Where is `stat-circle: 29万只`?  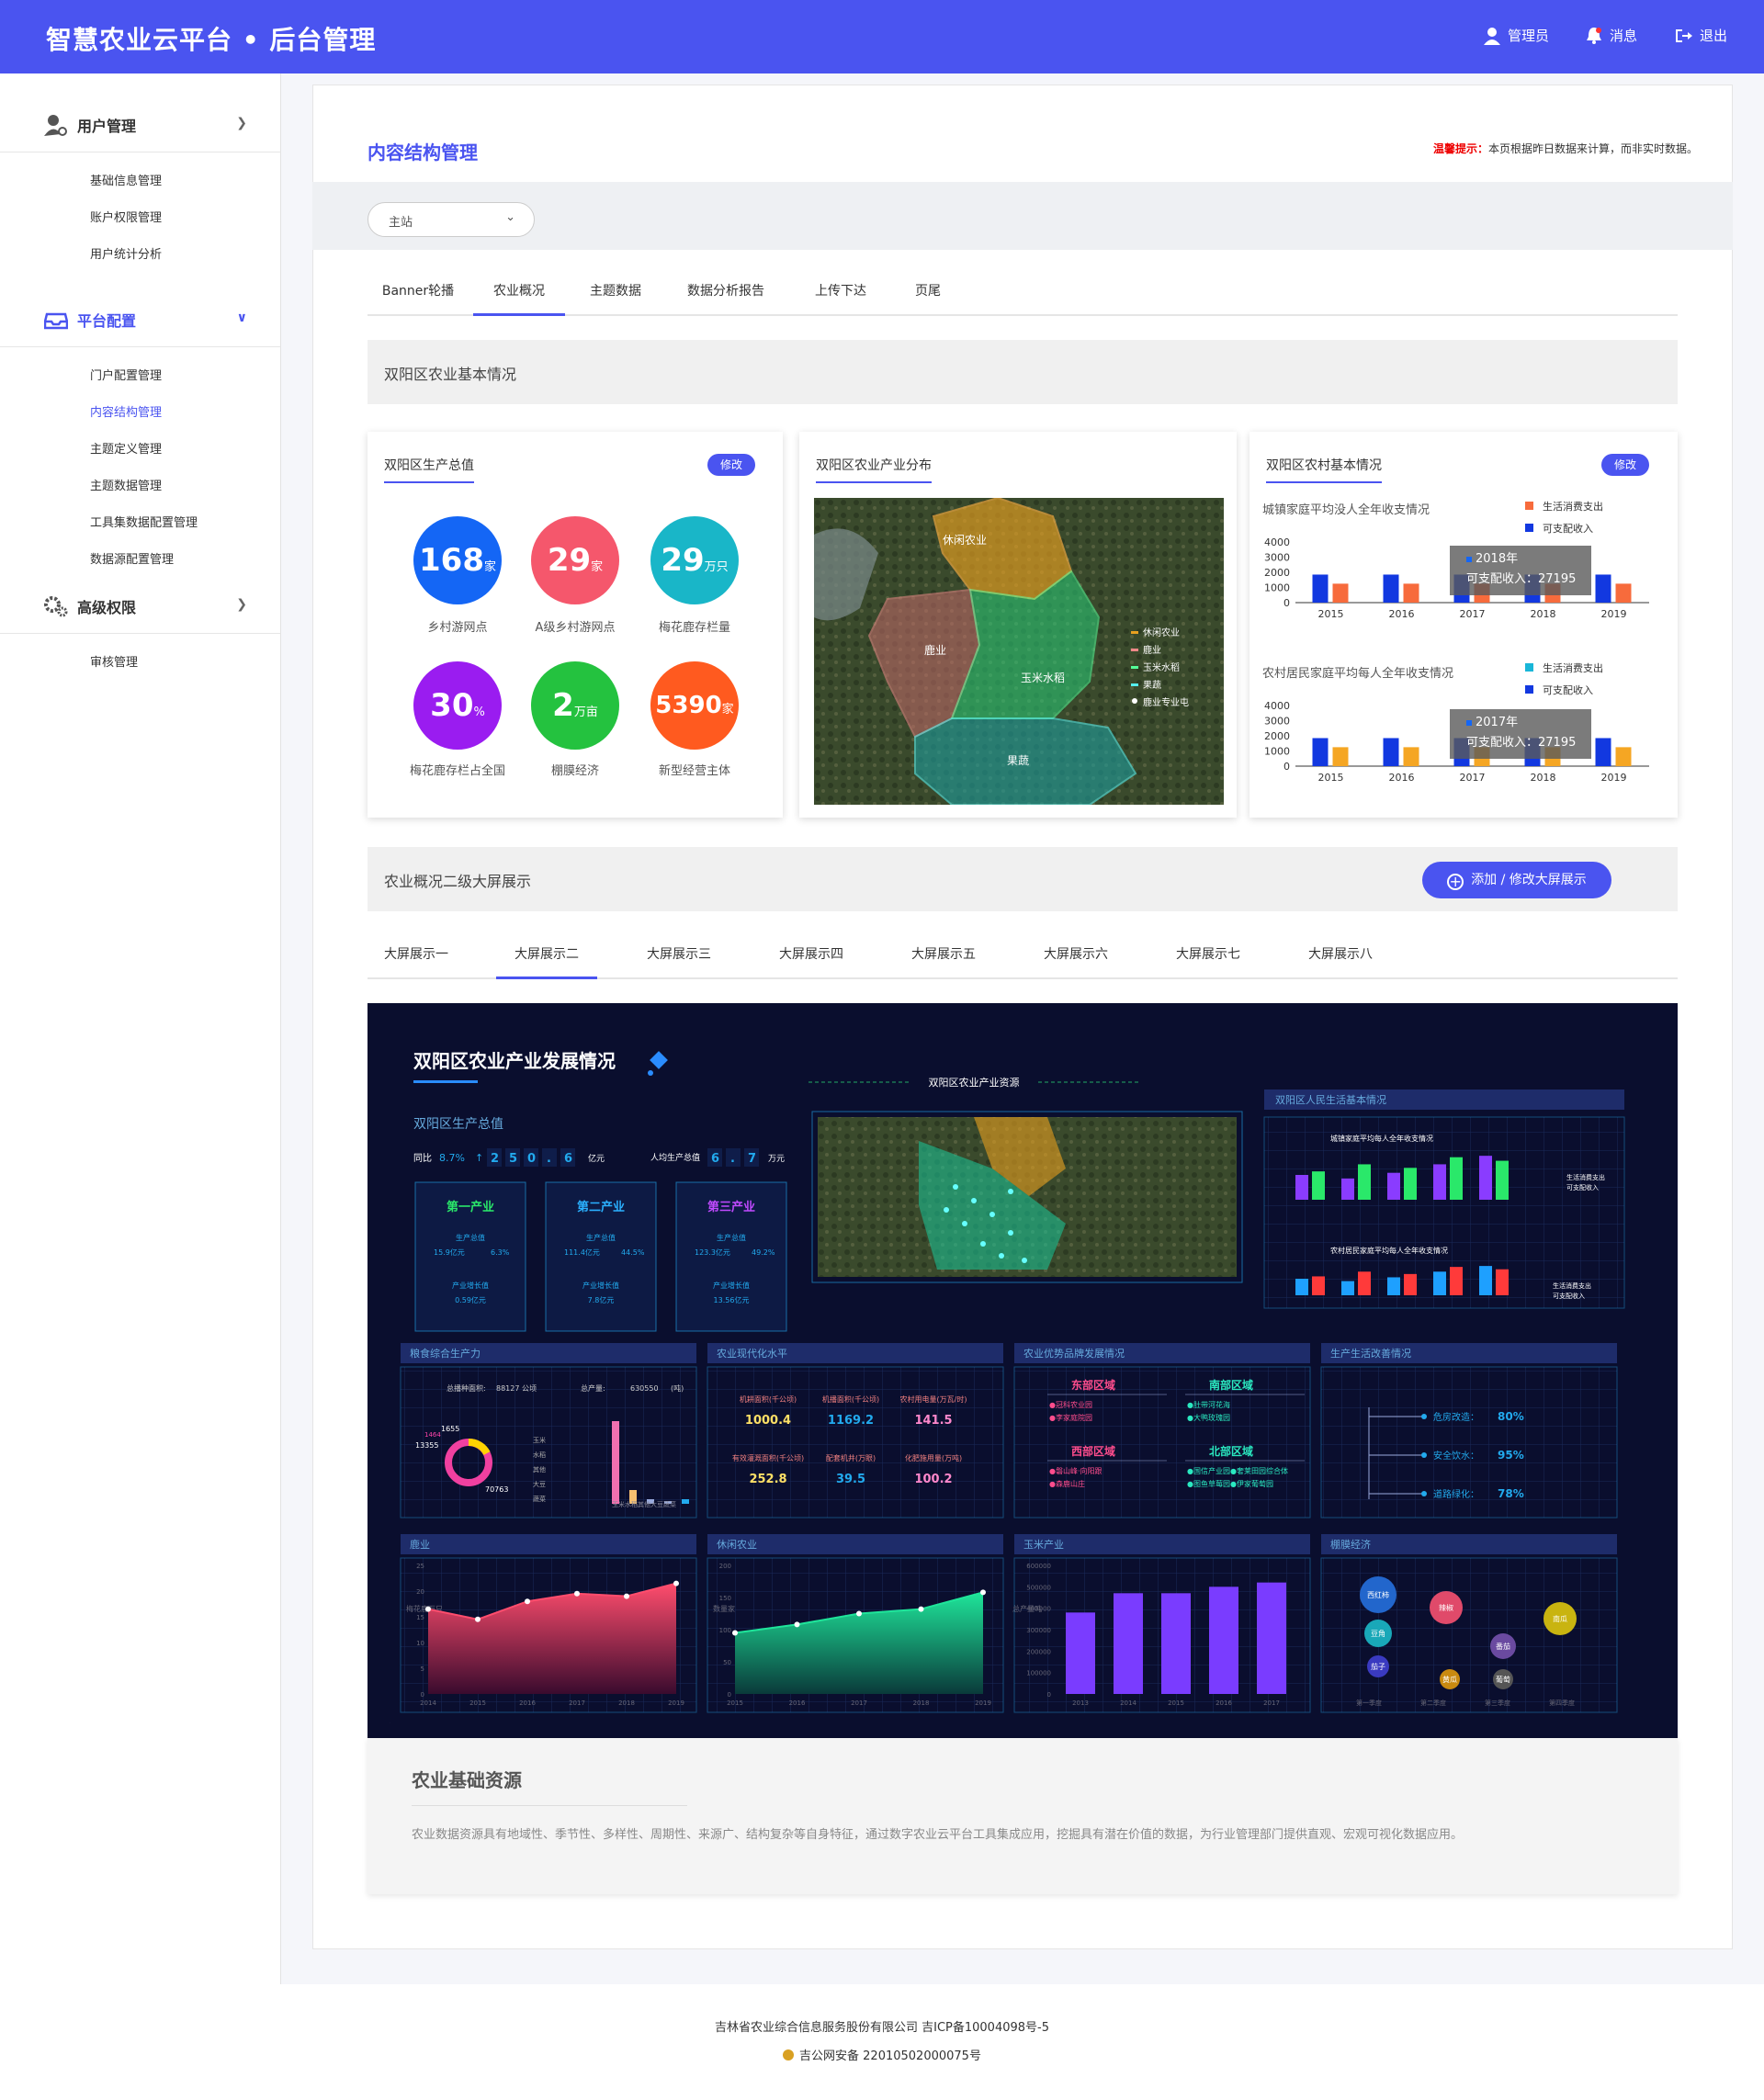 stat-circle: 29万只 is located at coordinates (694, 560).